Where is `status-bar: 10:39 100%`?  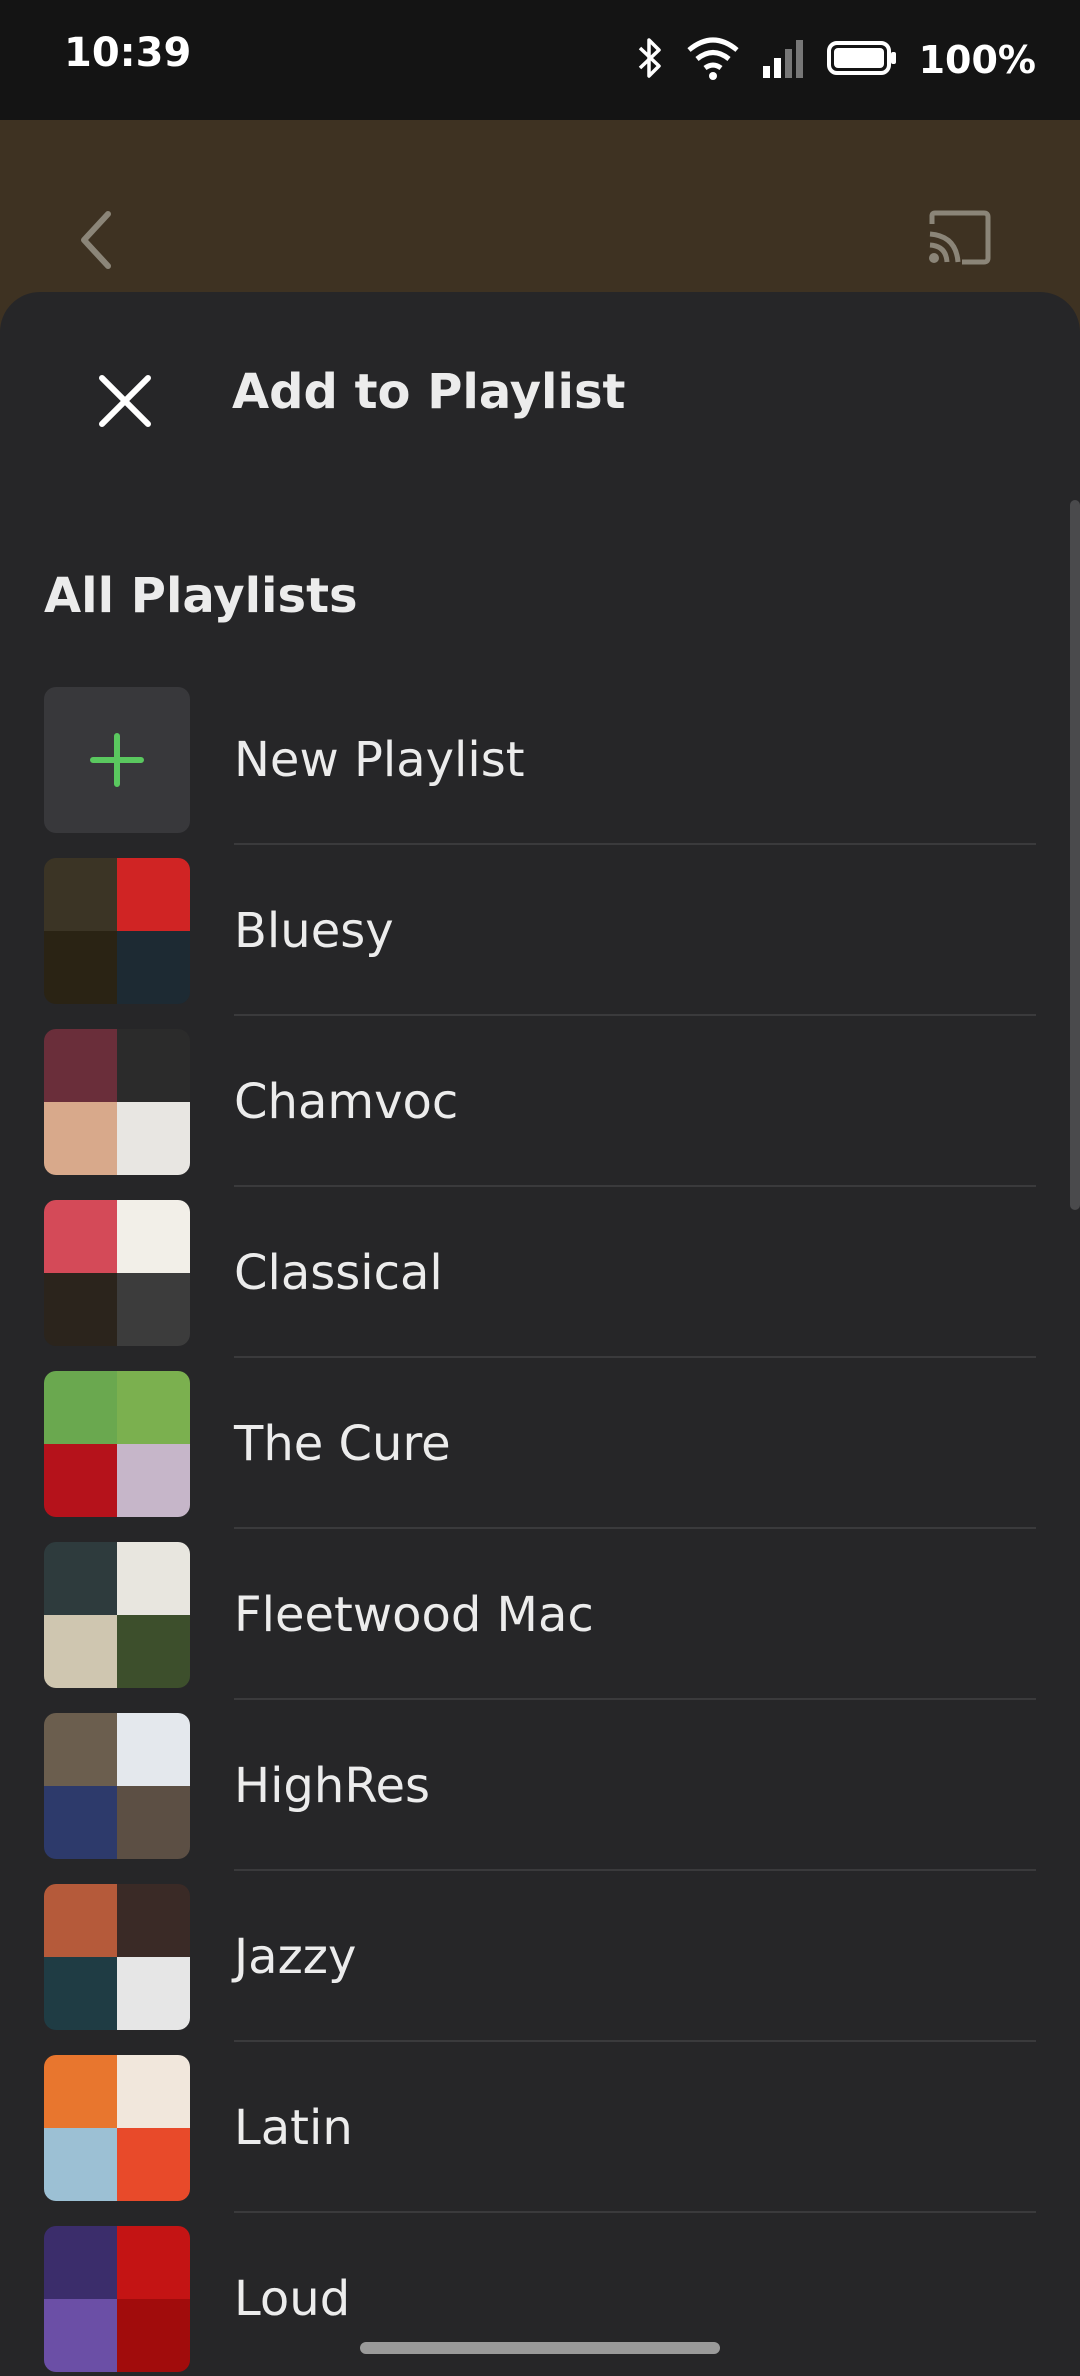 status-bar: 10:39 100% is located at coordinates (540, 60).